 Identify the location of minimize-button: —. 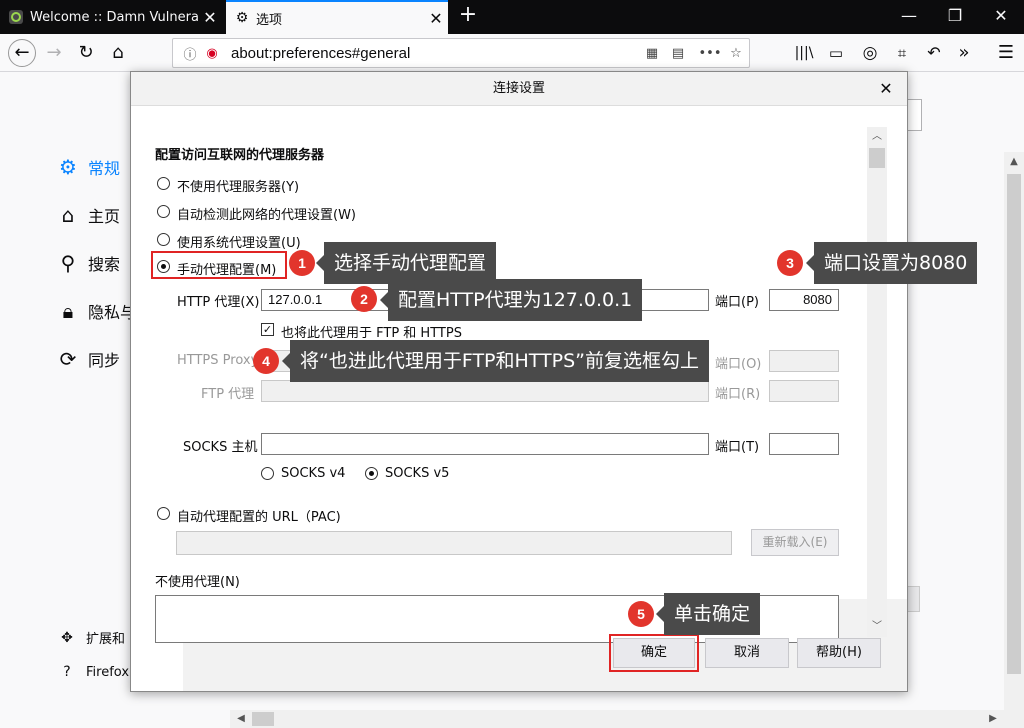
(909, 17).